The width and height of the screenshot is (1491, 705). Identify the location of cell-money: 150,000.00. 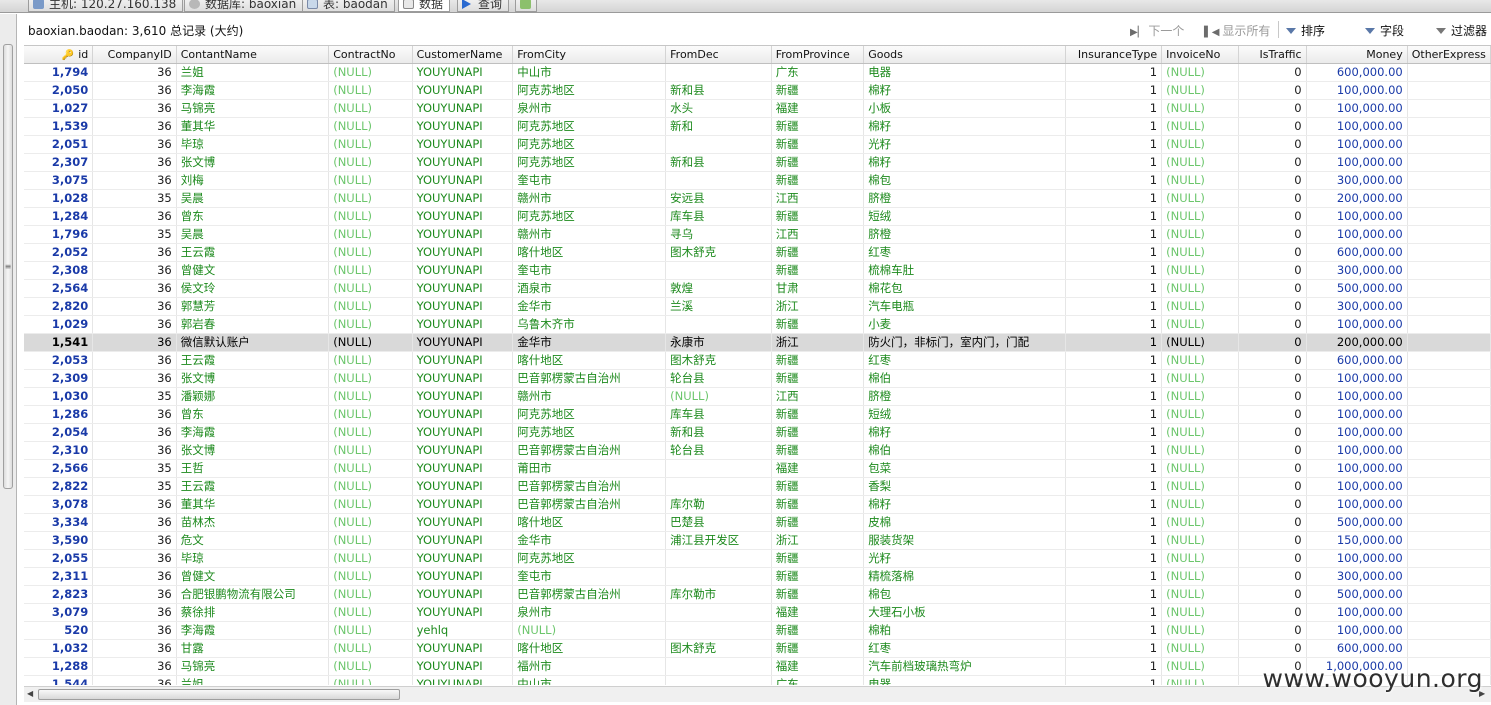
(1357, 540).